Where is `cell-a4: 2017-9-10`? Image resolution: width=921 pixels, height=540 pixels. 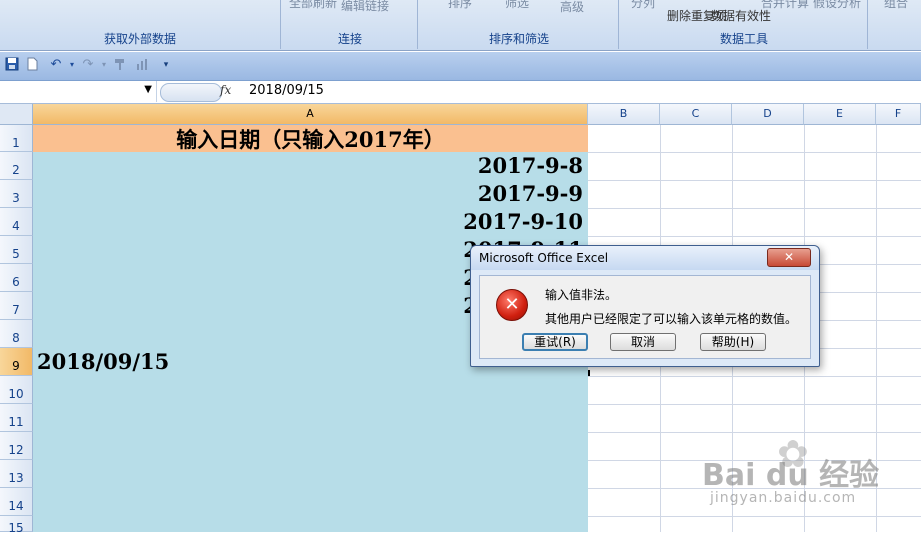 cell-a4: 2017-9-10 is located at coordinates (308, 222).